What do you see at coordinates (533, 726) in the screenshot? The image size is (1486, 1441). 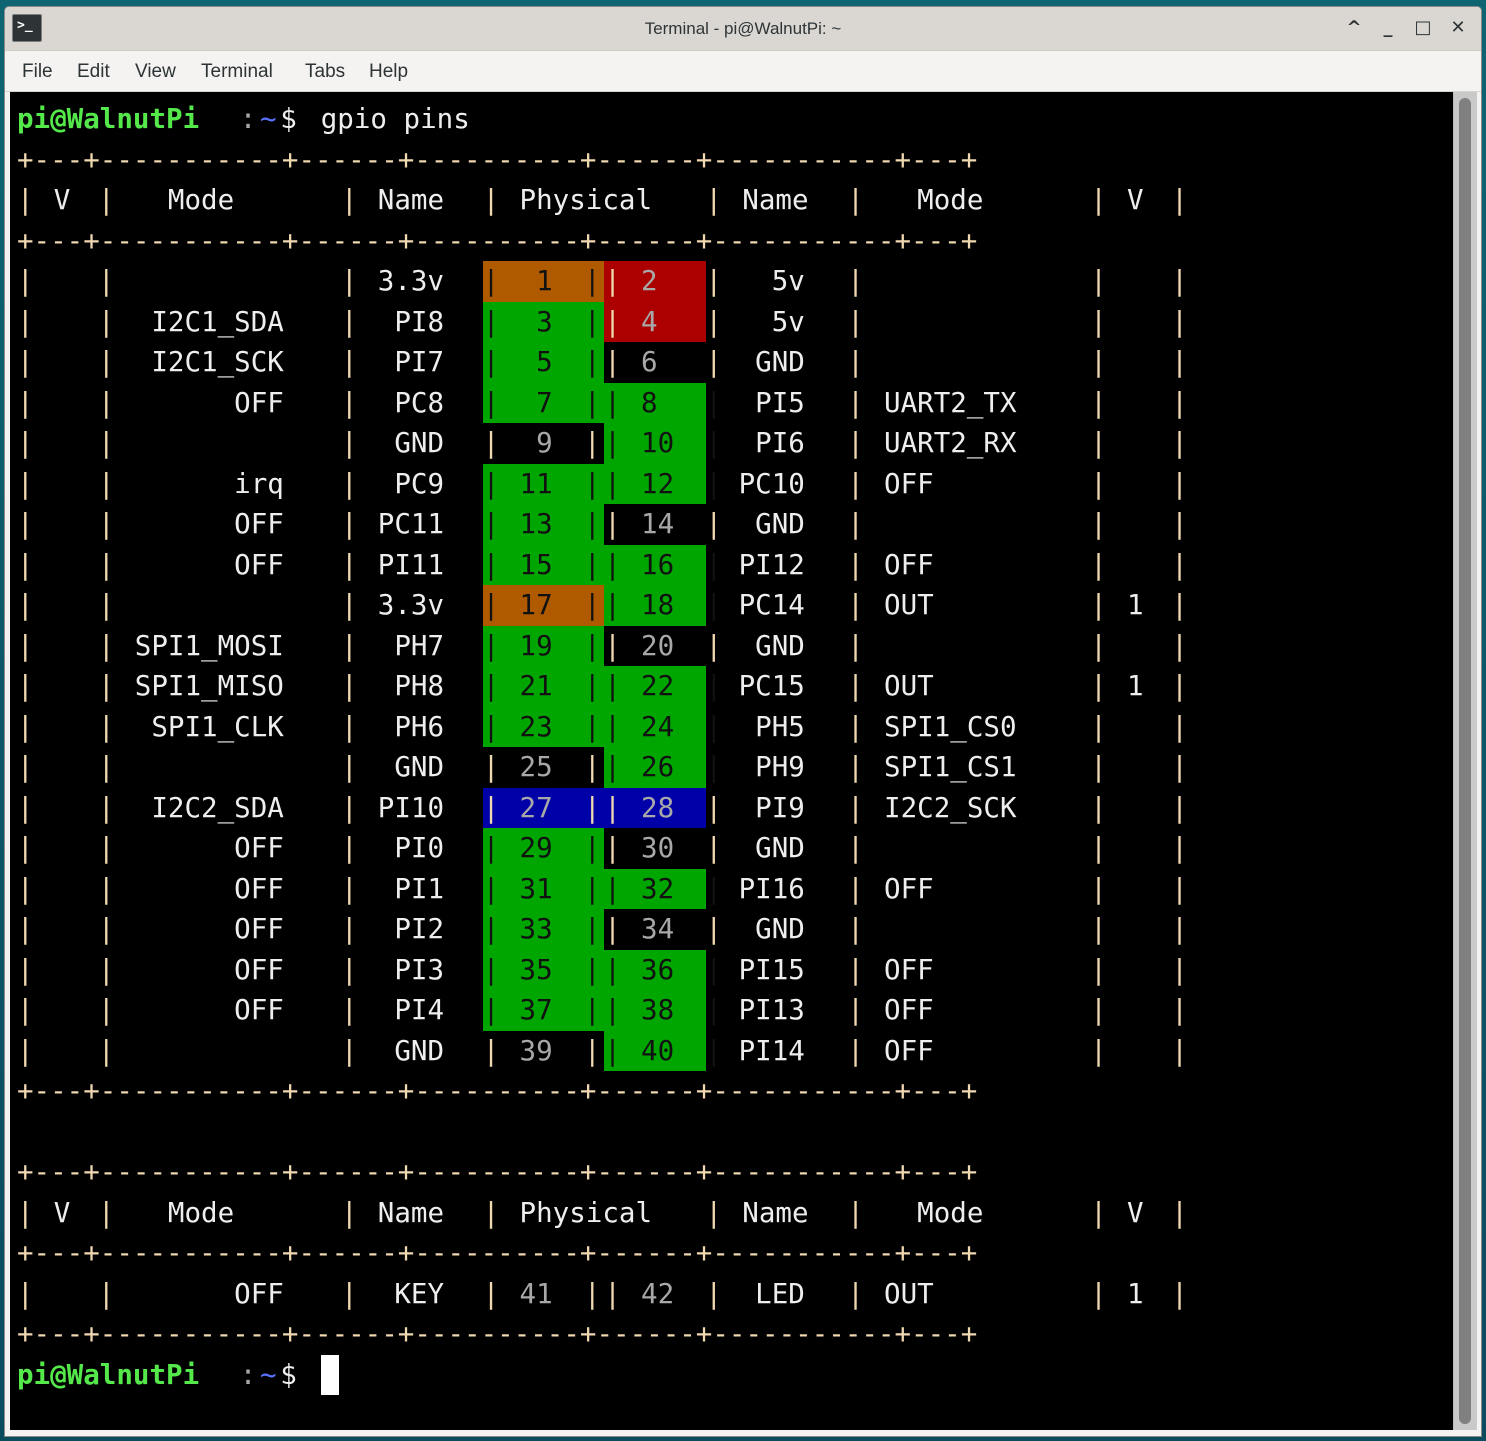 I see `physical-pin-23: | 23` at bounding box center [533, 726].